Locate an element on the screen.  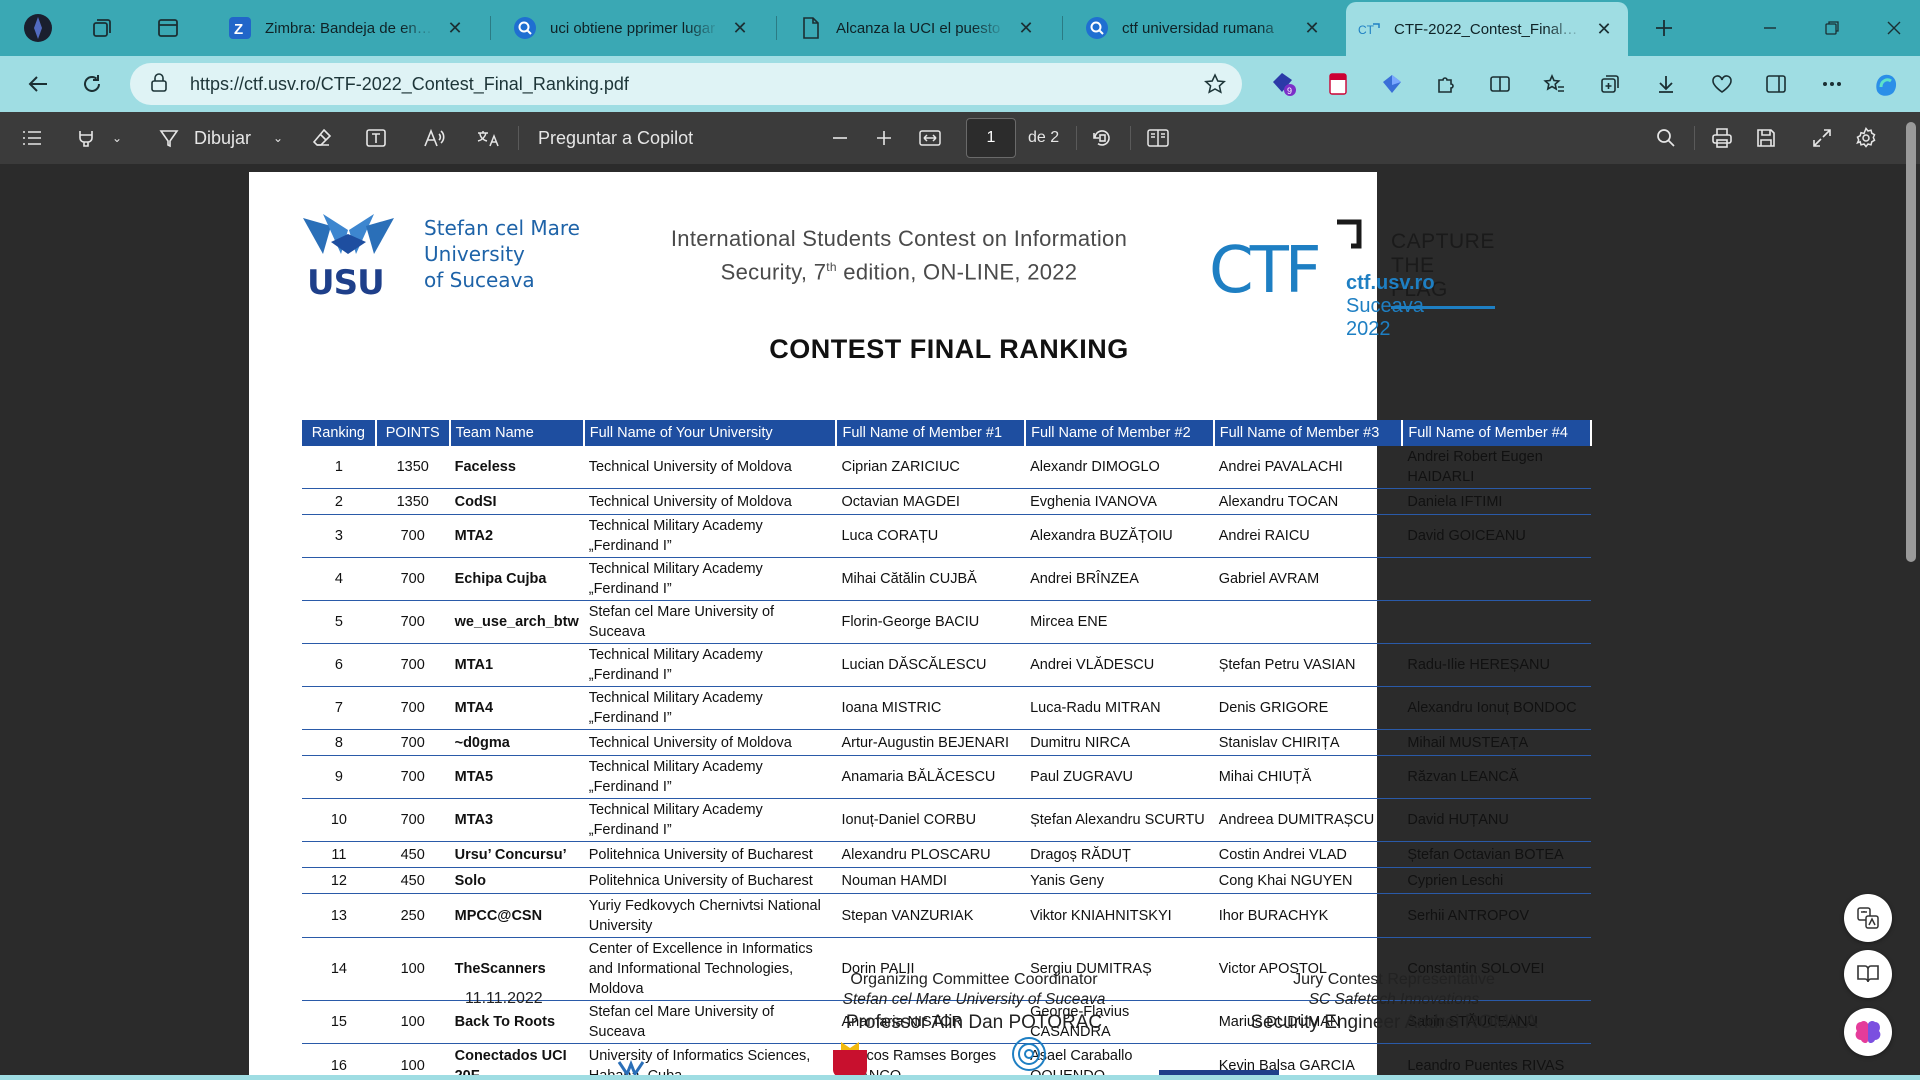
tab-zimbra: Z Zimbra: Bandeja de entrada ✕ is located at coordinates (348, 28).